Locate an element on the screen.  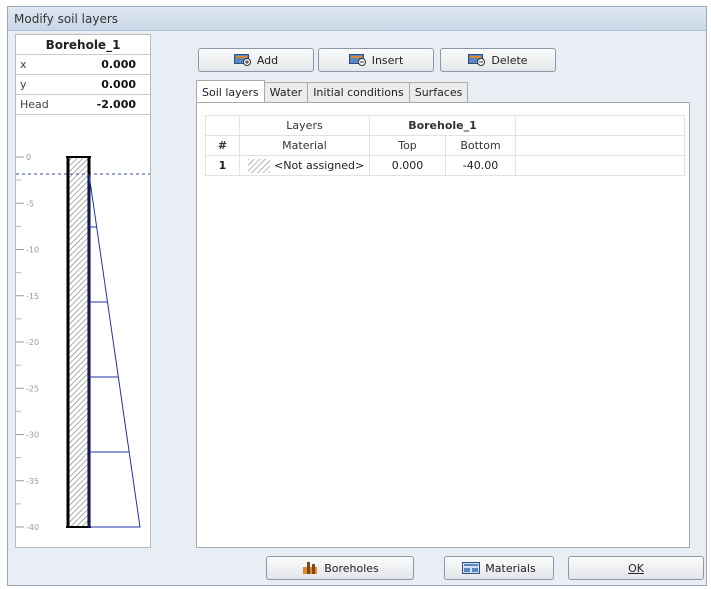
row-material: <Not assigned> is located at coordinates (304, 165).